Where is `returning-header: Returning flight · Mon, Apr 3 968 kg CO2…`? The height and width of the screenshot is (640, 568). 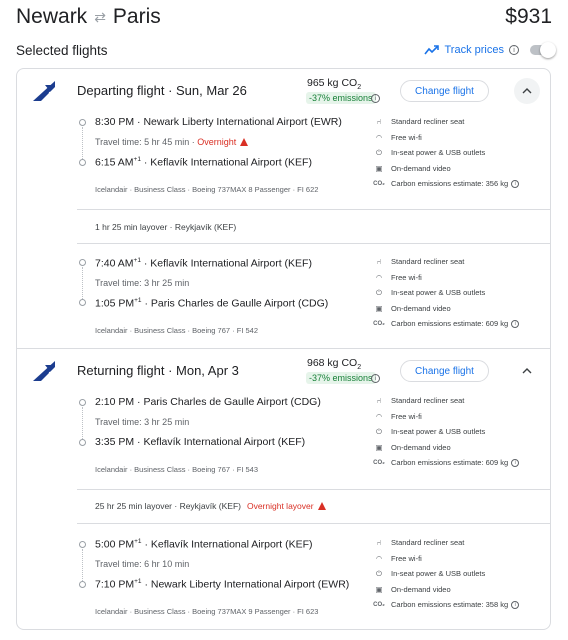 returning-header: Returning flight · Mon, Apr 3 968 kg CO2… is located at coordinates (283, 369).